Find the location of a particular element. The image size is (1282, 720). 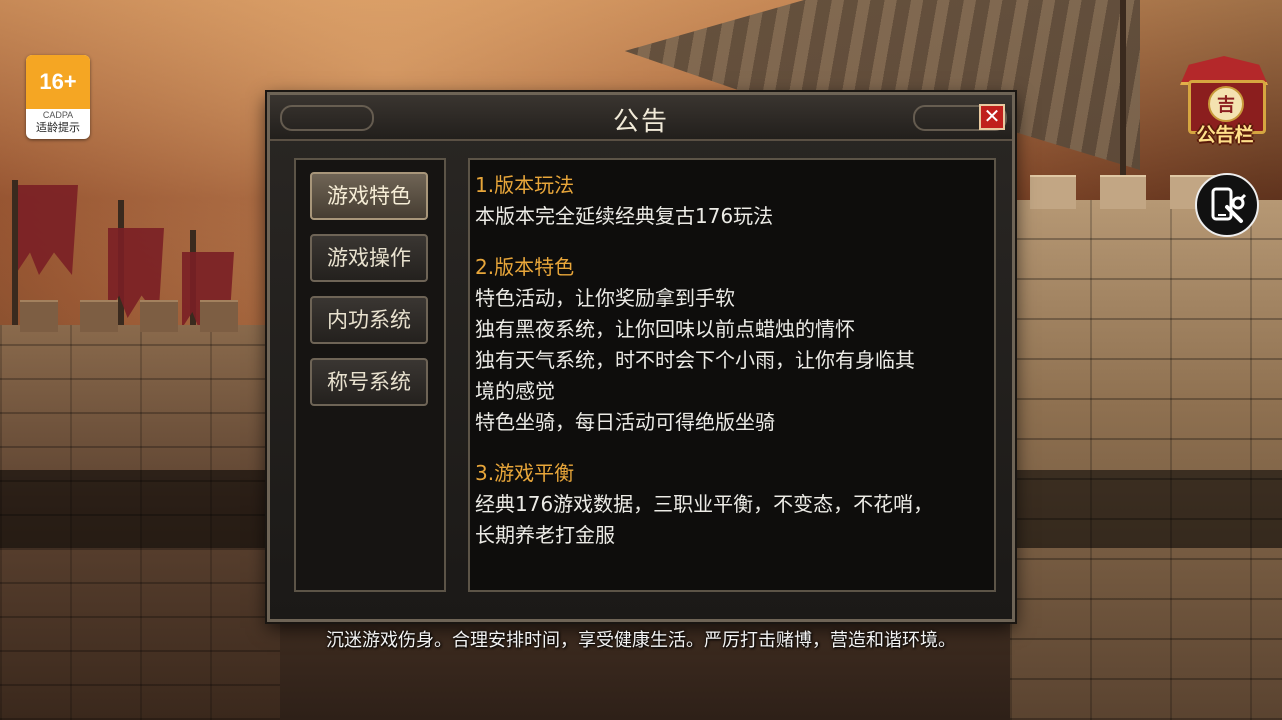

section-line: 长期养老打金服 is located at coordinates (545, 535).